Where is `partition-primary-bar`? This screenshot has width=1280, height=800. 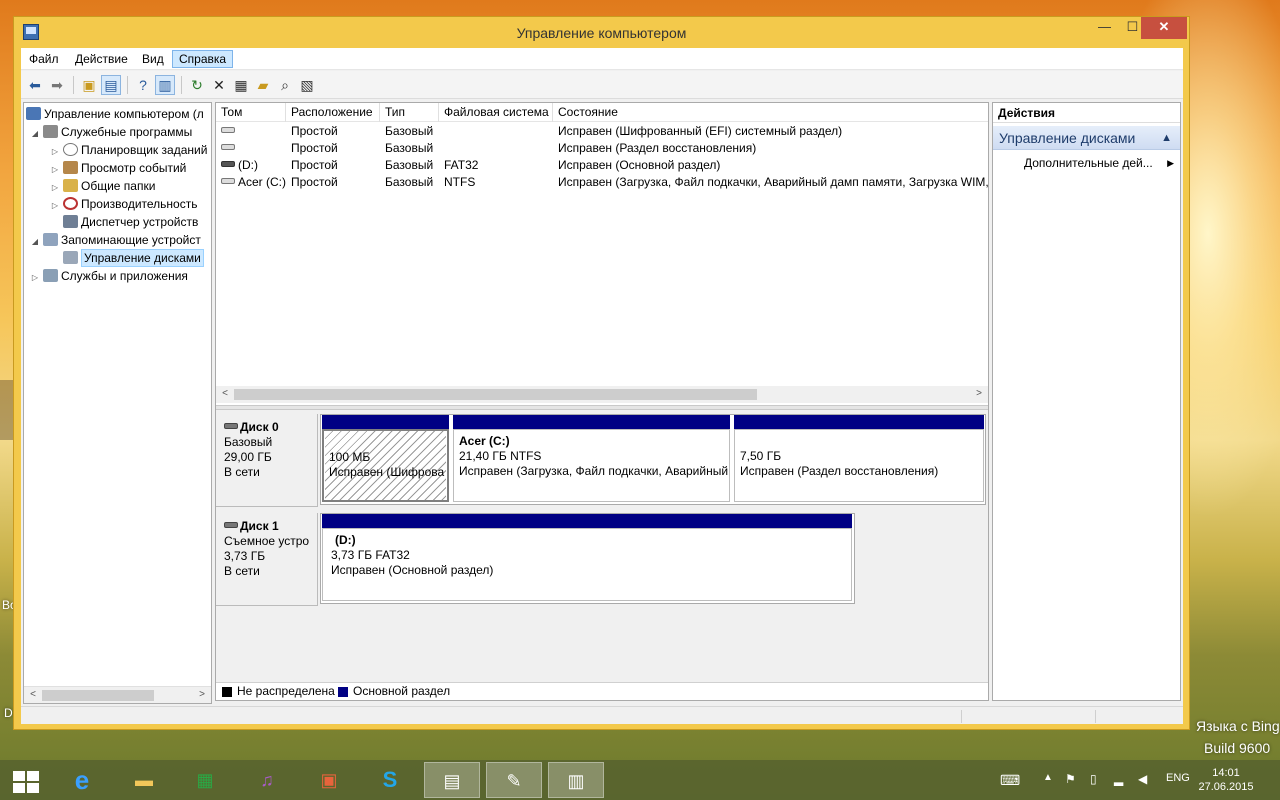
partition-primary-bar is located at coordinates (385, 422).